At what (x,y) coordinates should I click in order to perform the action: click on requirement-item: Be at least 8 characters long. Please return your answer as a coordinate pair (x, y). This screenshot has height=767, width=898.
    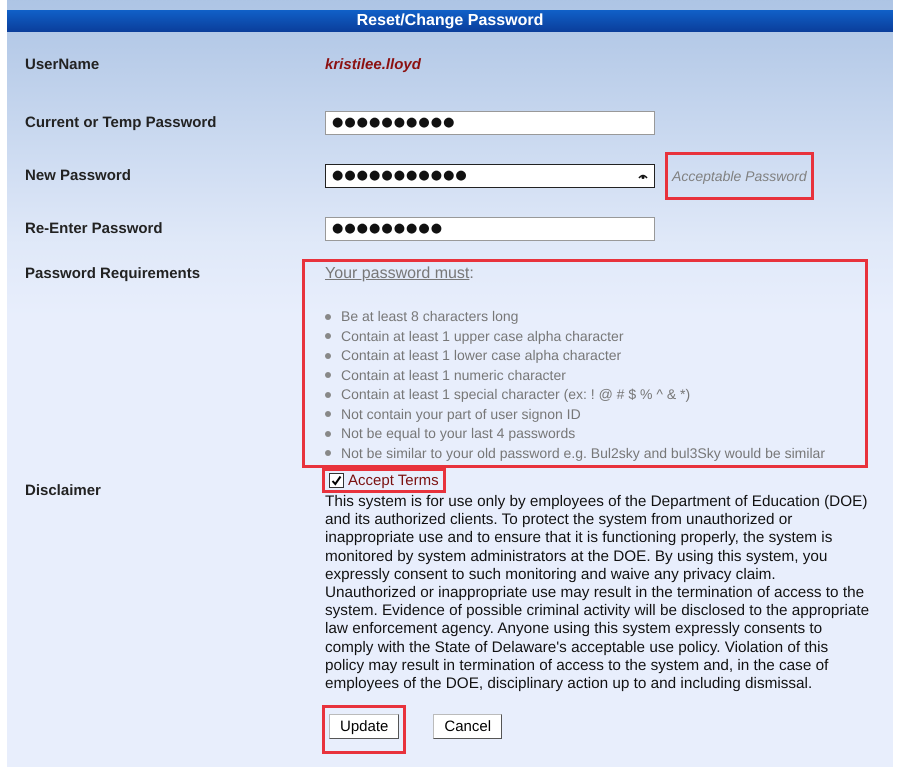
    Looking at the image, I should click on (429, 316).